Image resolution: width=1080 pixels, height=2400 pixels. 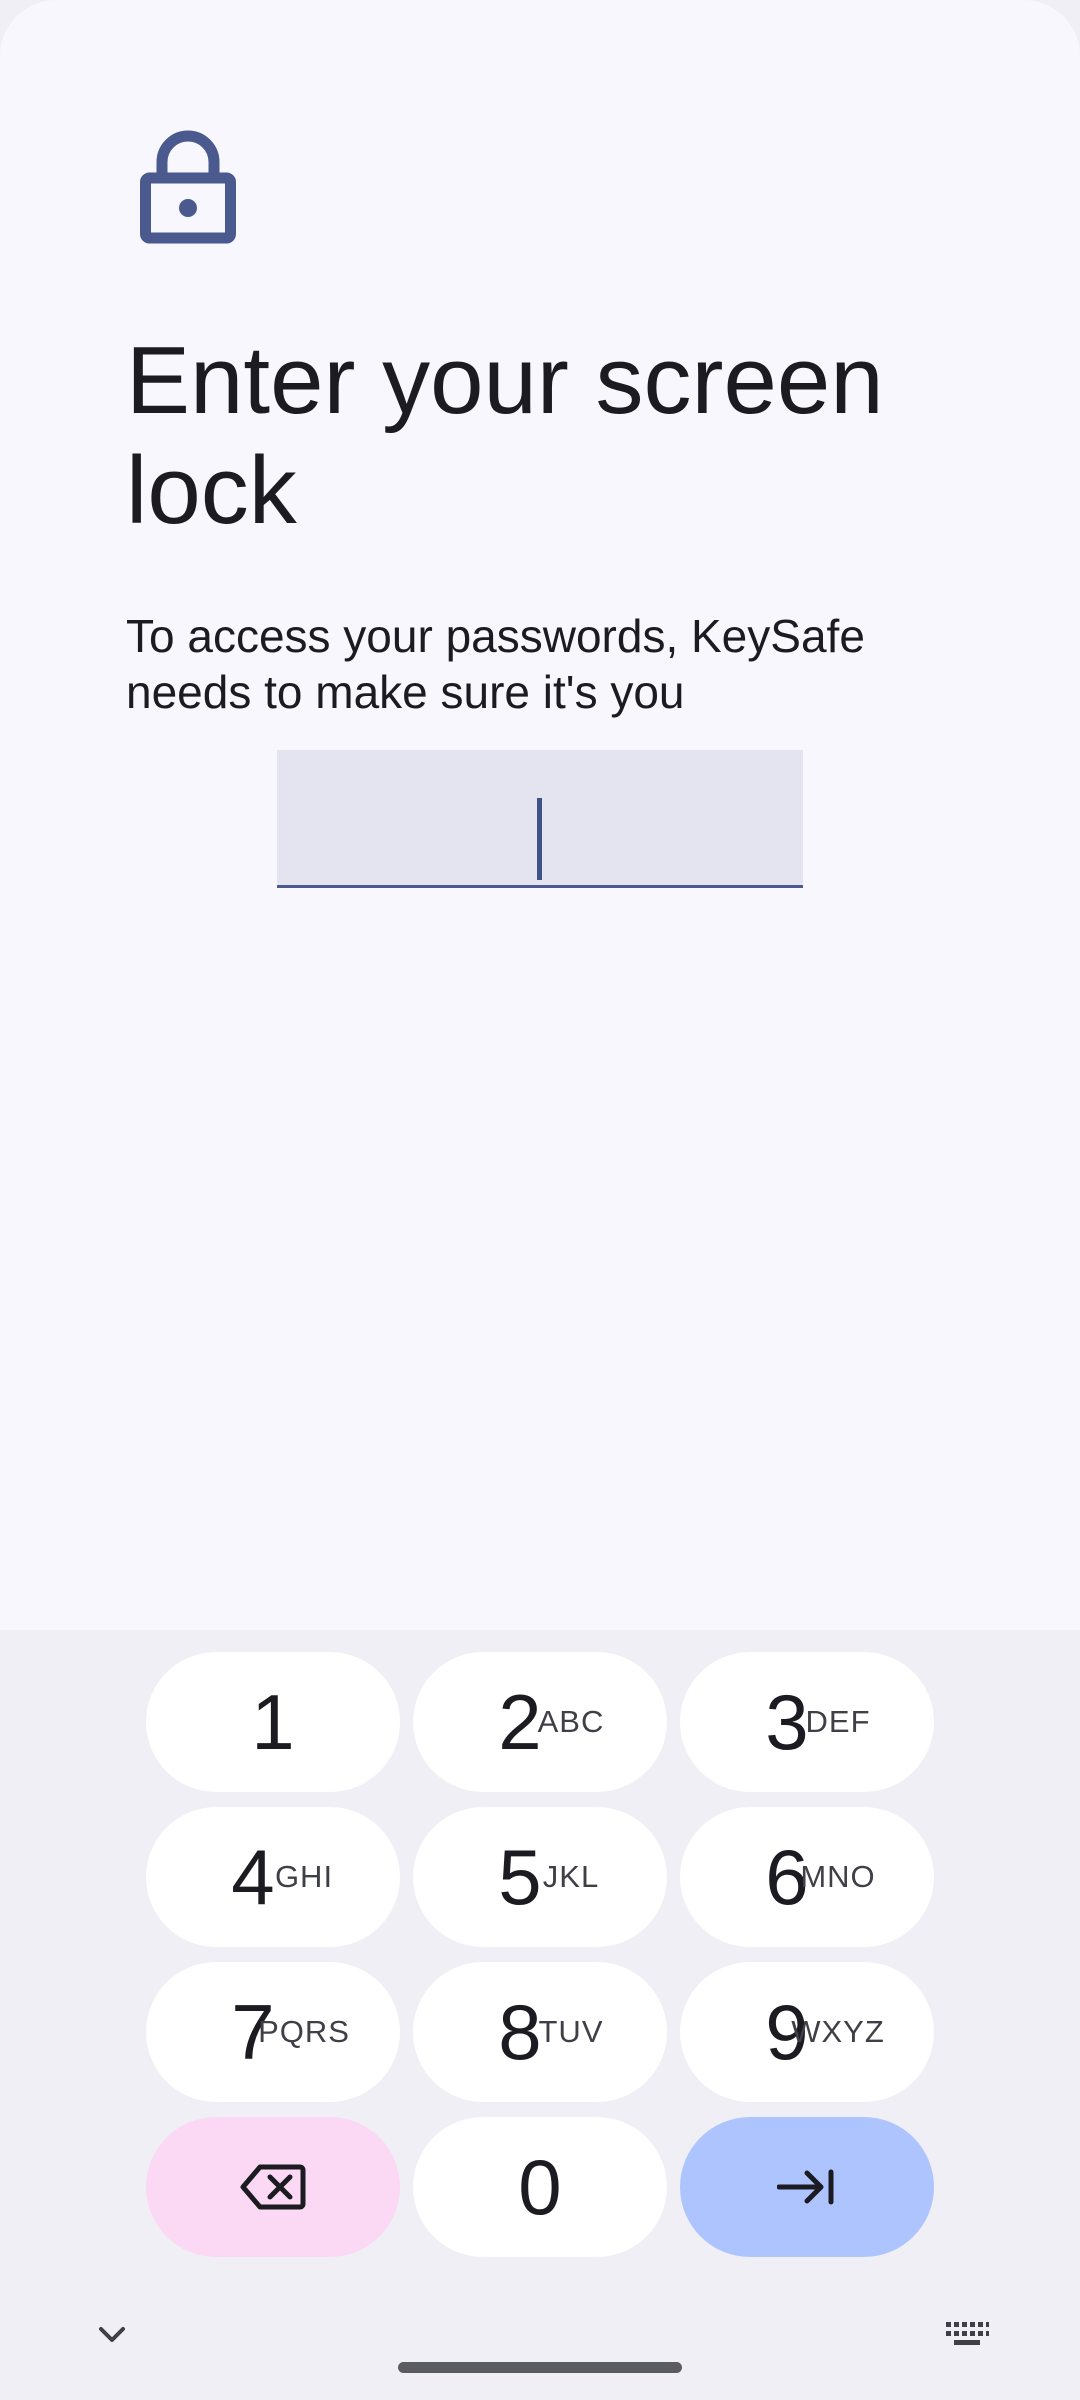 I want to click on backspace-icon, so click(x=273, y=2187).